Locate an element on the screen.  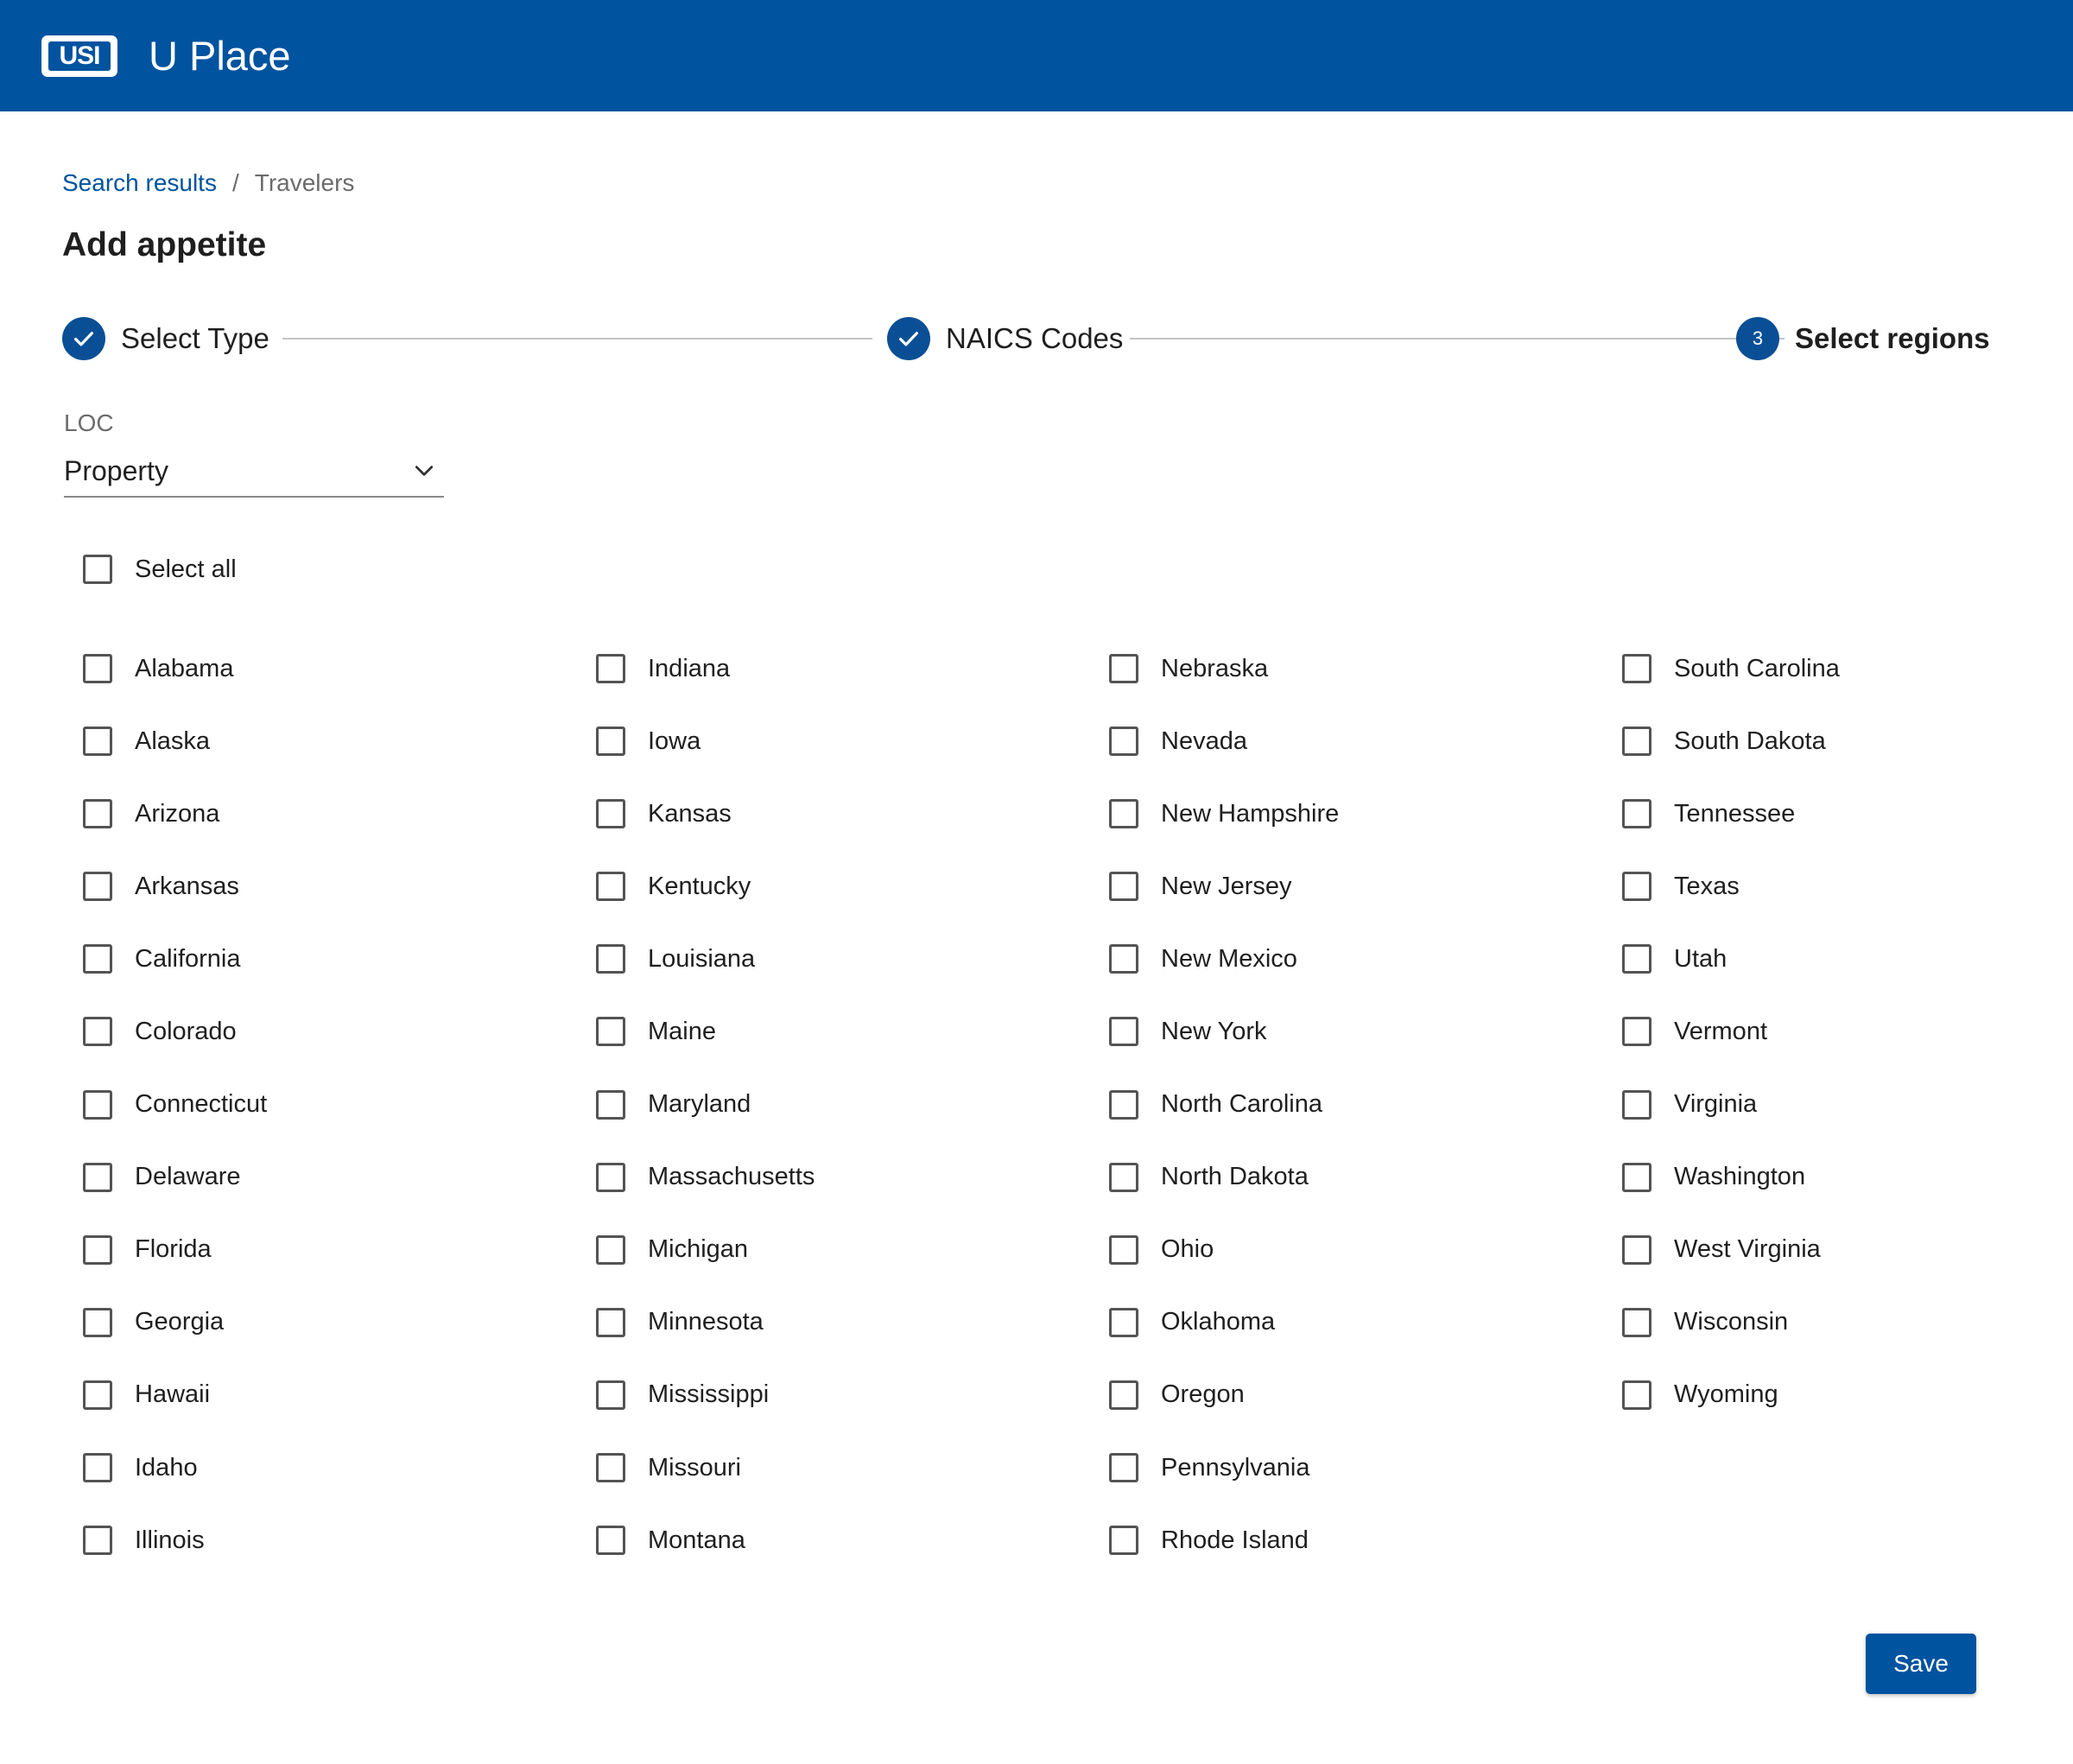
breadcrumb-search-results-link: Search results is located at coordinates (139, 183).